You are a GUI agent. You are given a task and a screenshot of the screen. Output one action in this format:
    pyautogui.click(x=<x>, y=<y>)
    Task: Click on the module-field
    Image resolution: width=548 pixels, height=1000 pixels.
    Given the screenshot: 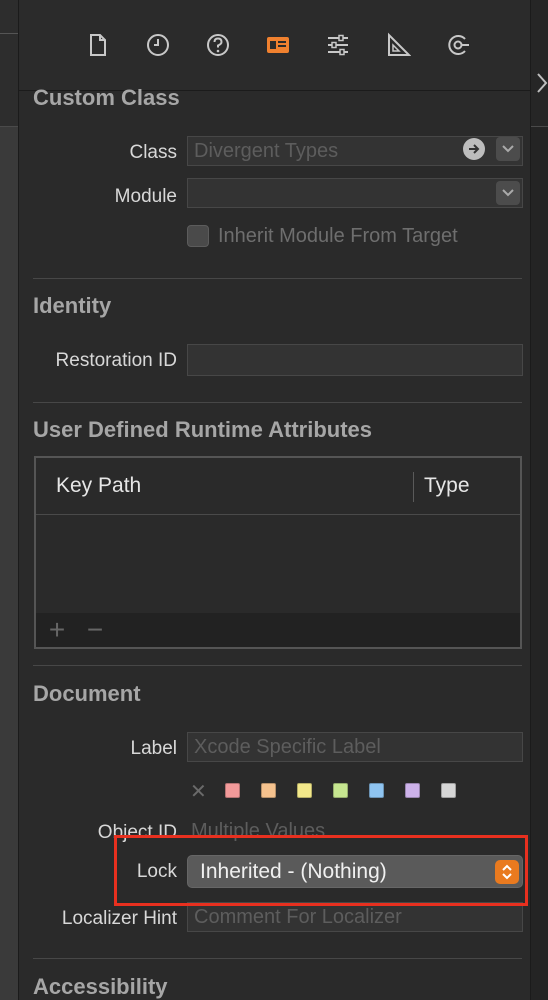 What is the action you would take?
    pyautogui.click(x=355, y=193)
    